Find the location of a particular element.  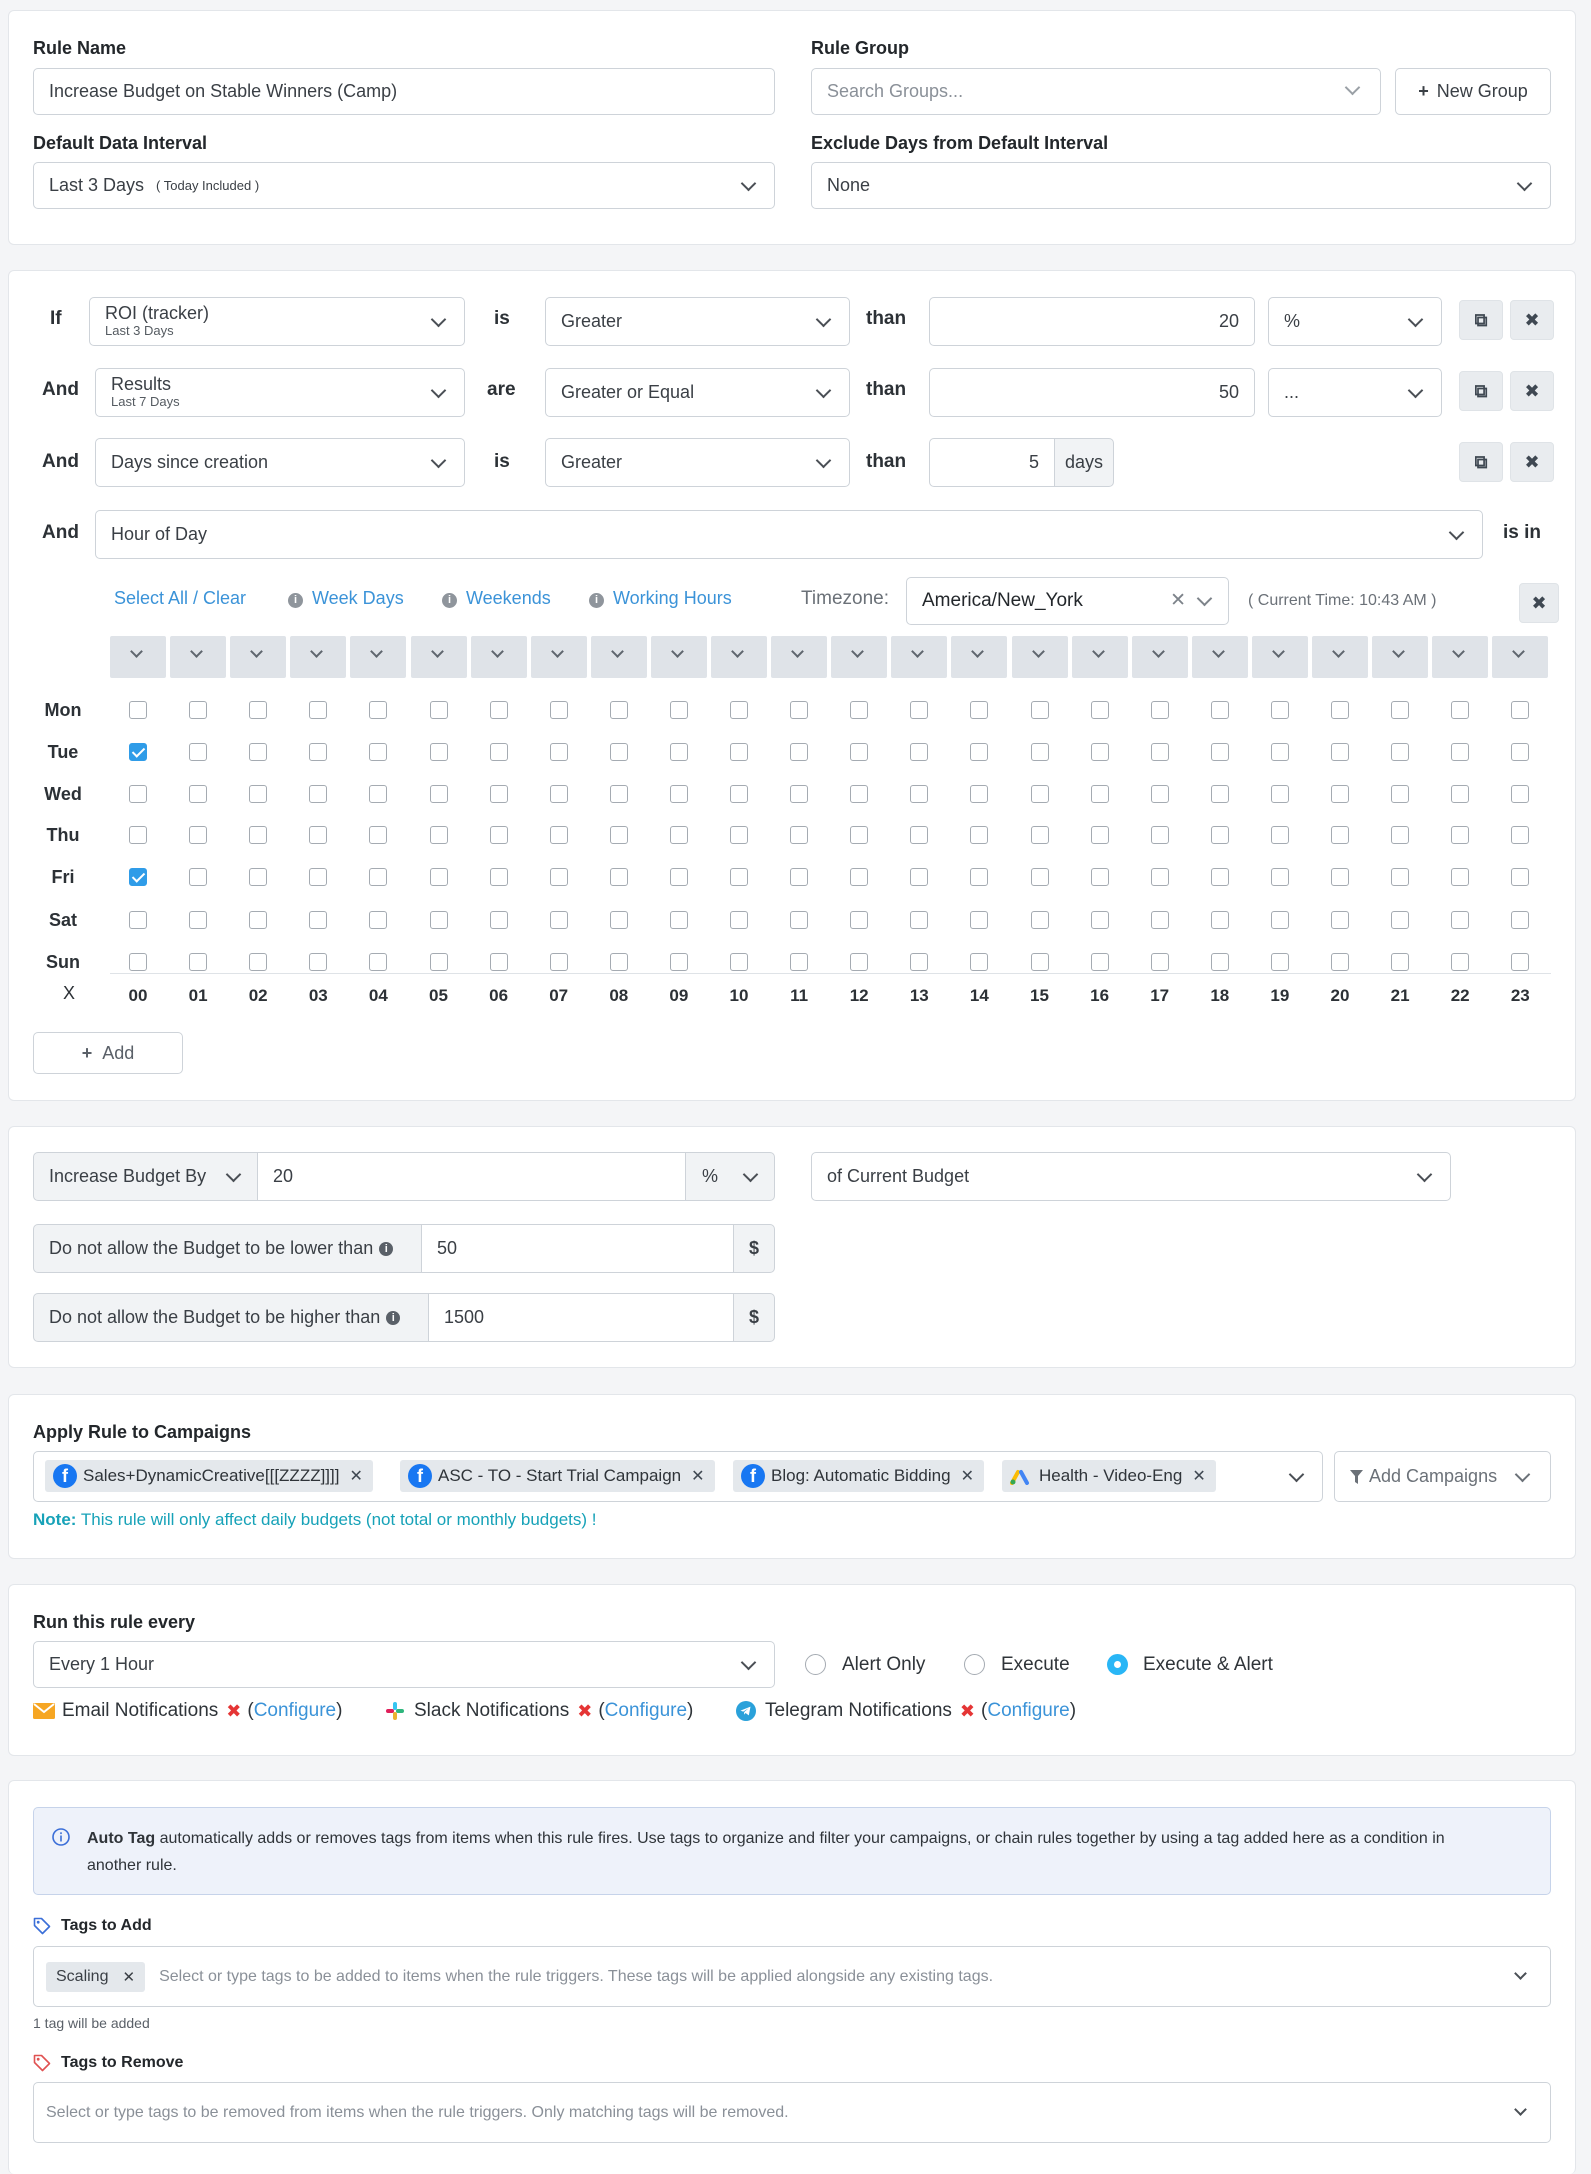

condition-value-input: 50 is located at coordinates (1092, 392).